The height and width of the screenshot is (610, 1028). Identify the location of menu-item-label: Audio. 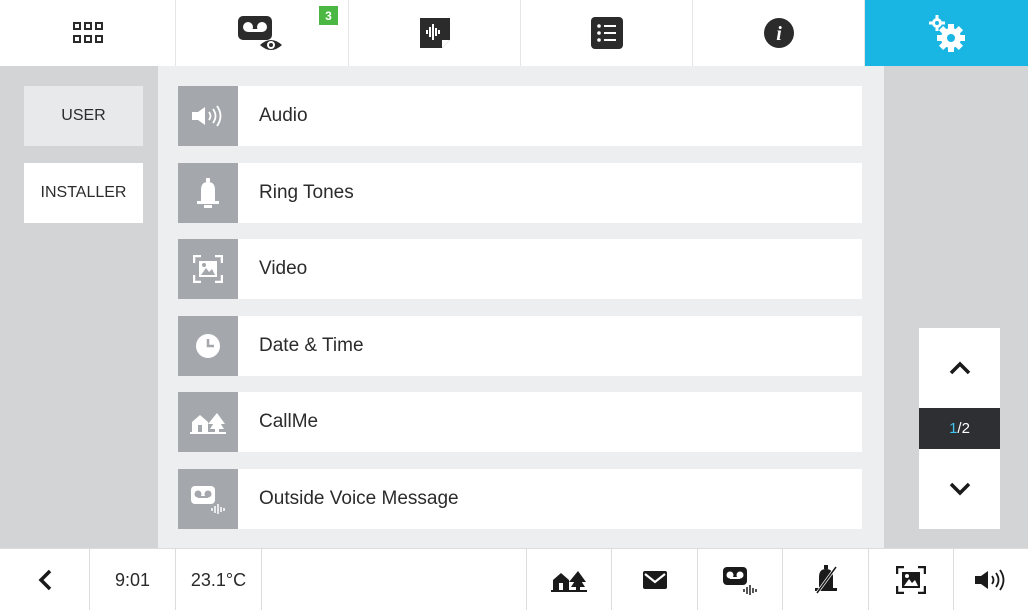
(283, 115).